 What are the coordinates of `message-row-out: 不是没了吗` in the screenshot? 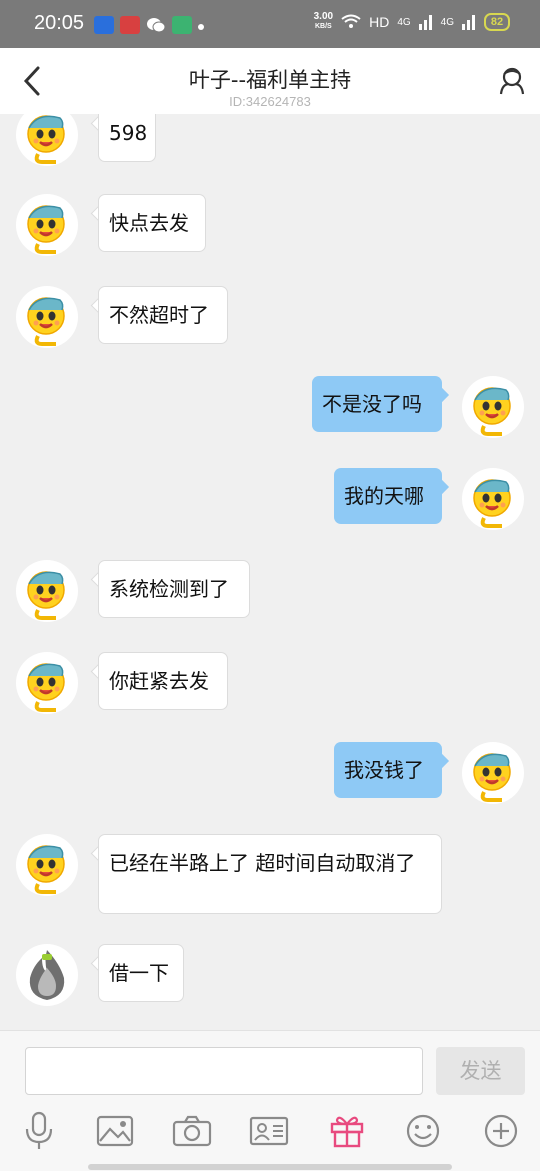 It's located at (270, 409).